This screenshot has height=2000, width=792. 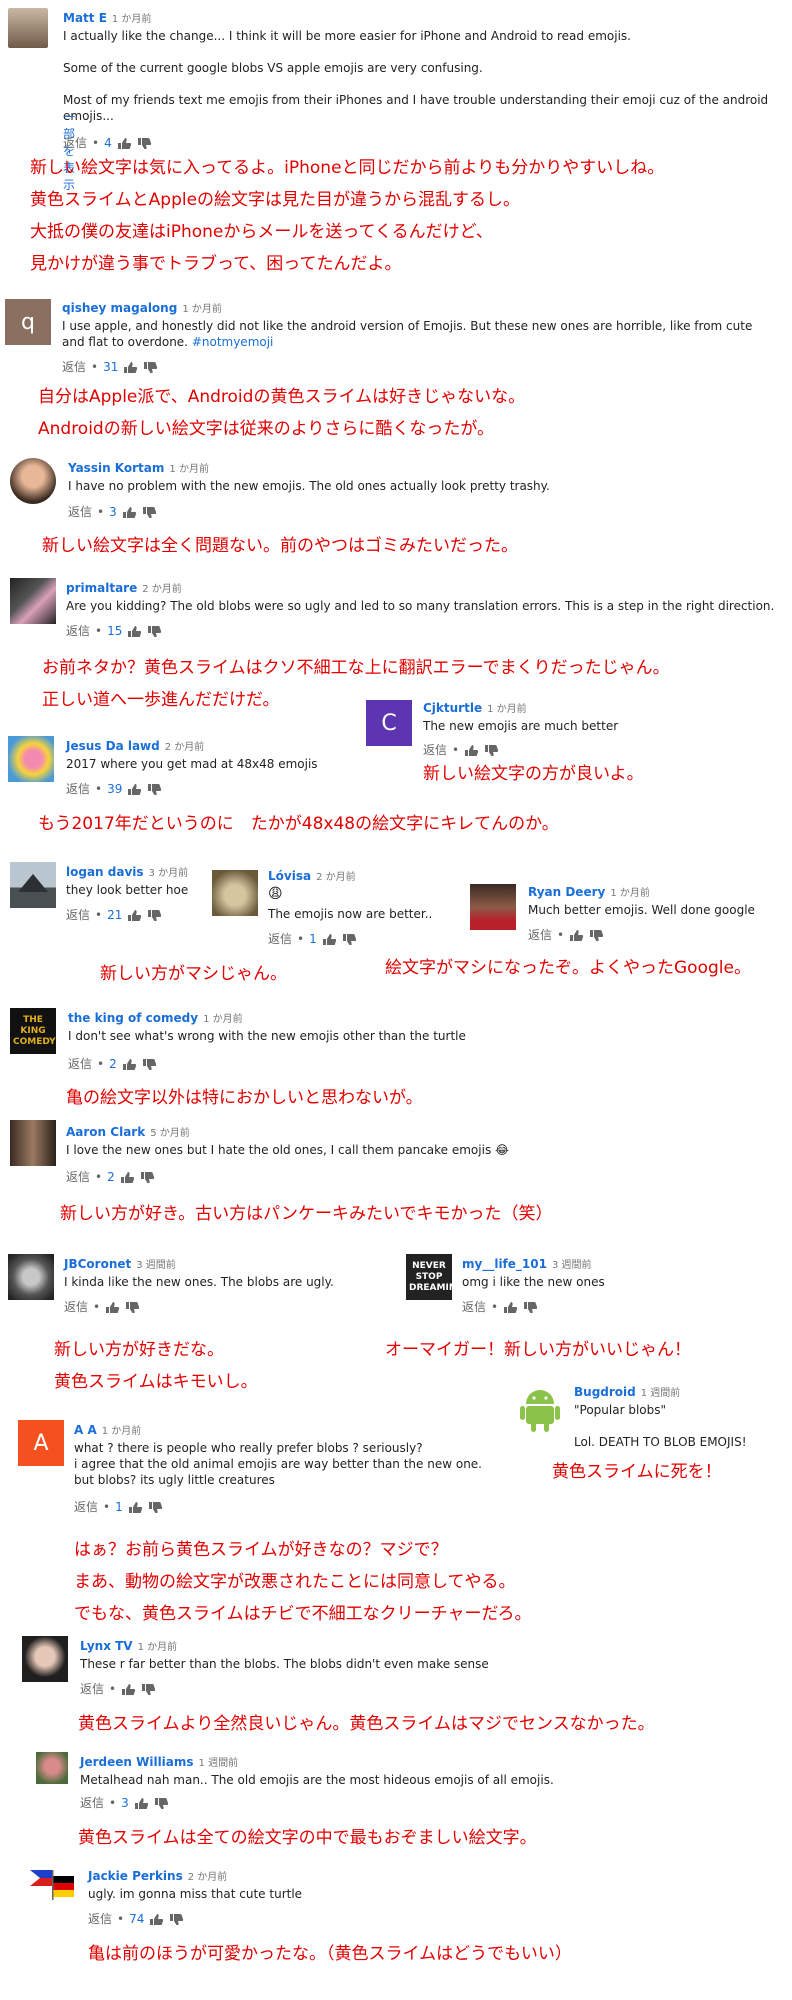 What do you see at coordinates (169, 873) in the screenshot?
I see `timestamp: 3 か月前` at bounding box center [169, 873].